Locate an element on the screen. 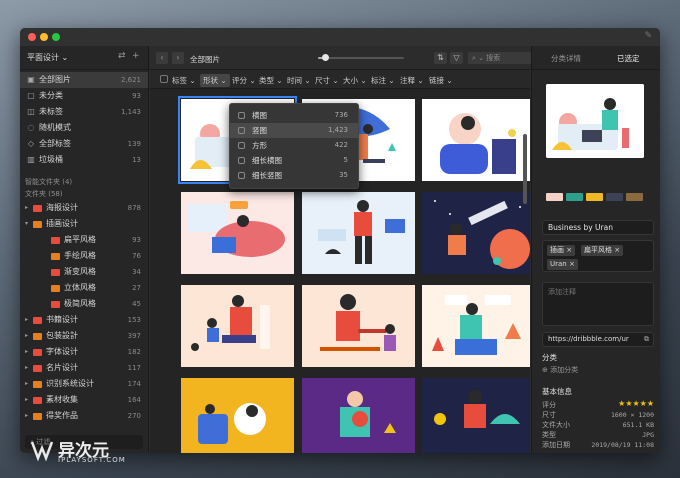 The width and height of the screenshot is (680, 478). filter-0: 标签 ⌄ is located at coordinates (184, 80).